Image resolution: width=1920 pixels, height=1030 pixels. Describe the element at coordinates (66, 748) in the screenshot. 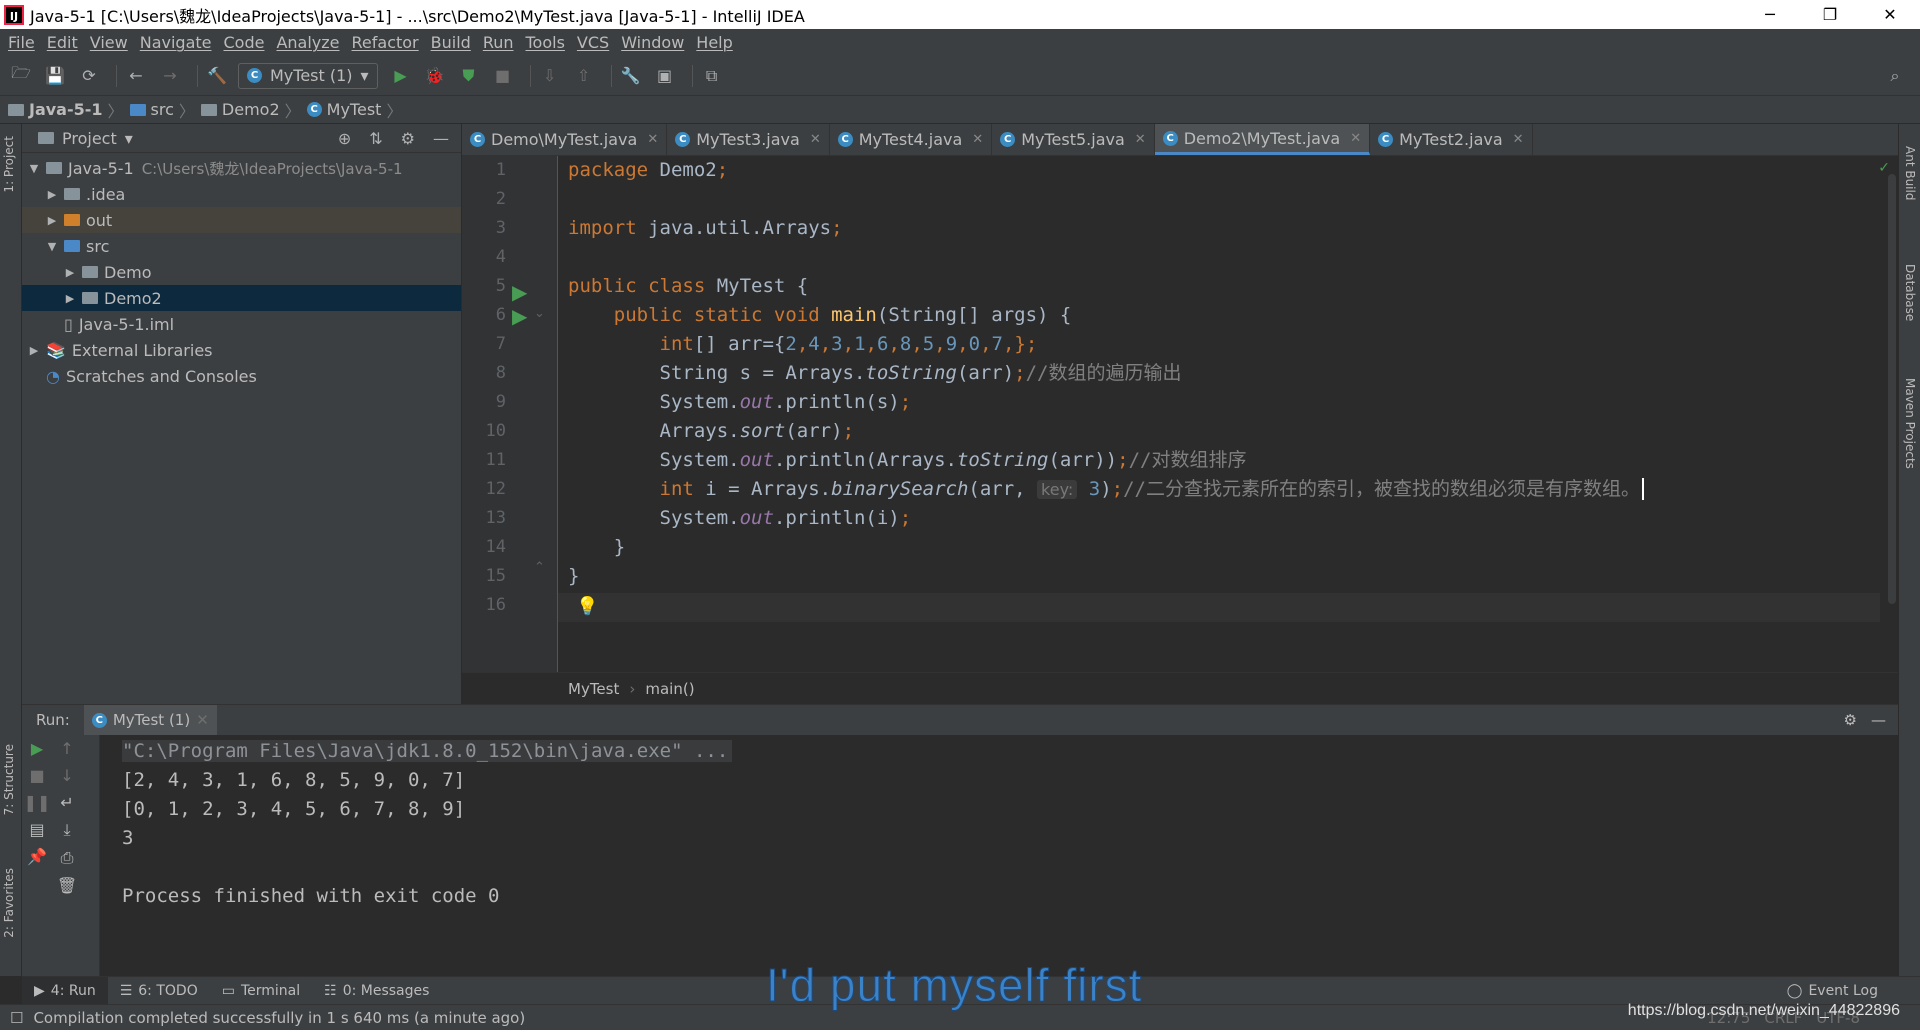

I see `up-arrow-icon: ↑` at that location.